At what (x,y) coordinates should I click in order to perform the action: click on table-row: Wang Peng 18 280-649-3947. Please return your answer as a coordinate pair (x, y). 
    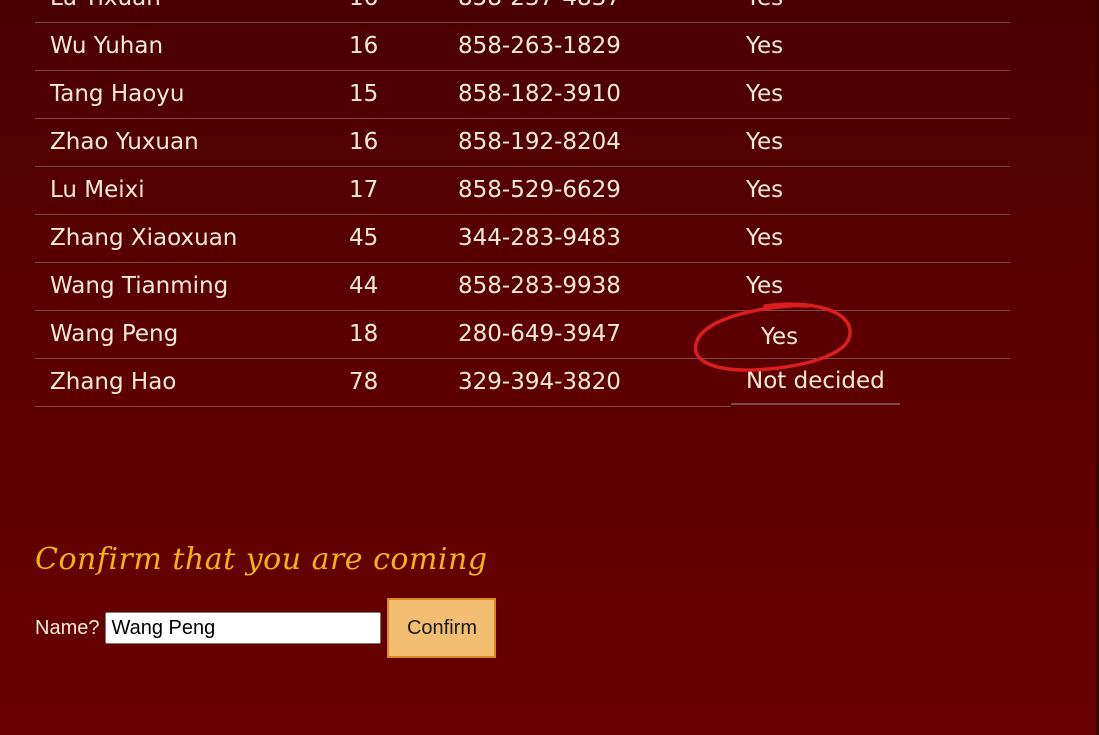
    Looking at the image, I should click on (522, 334).